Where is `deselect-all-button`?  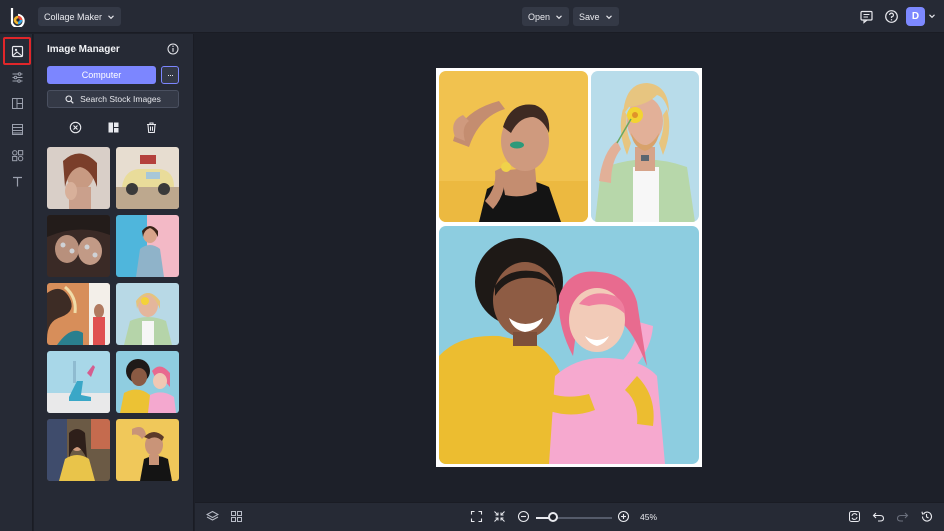
deselect-all-button is located at coordinates (75, 127).